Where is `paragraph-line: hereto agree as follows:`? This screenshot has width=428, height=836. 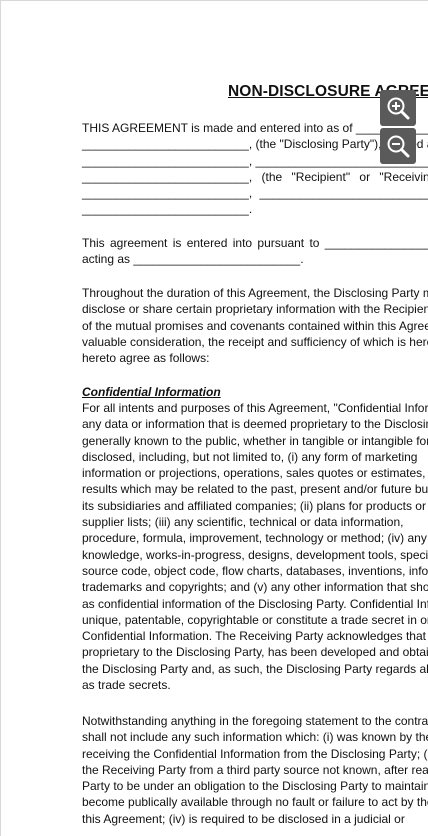
paragraph-line: hereto agree as follows: is located at coordinates (146, 358).